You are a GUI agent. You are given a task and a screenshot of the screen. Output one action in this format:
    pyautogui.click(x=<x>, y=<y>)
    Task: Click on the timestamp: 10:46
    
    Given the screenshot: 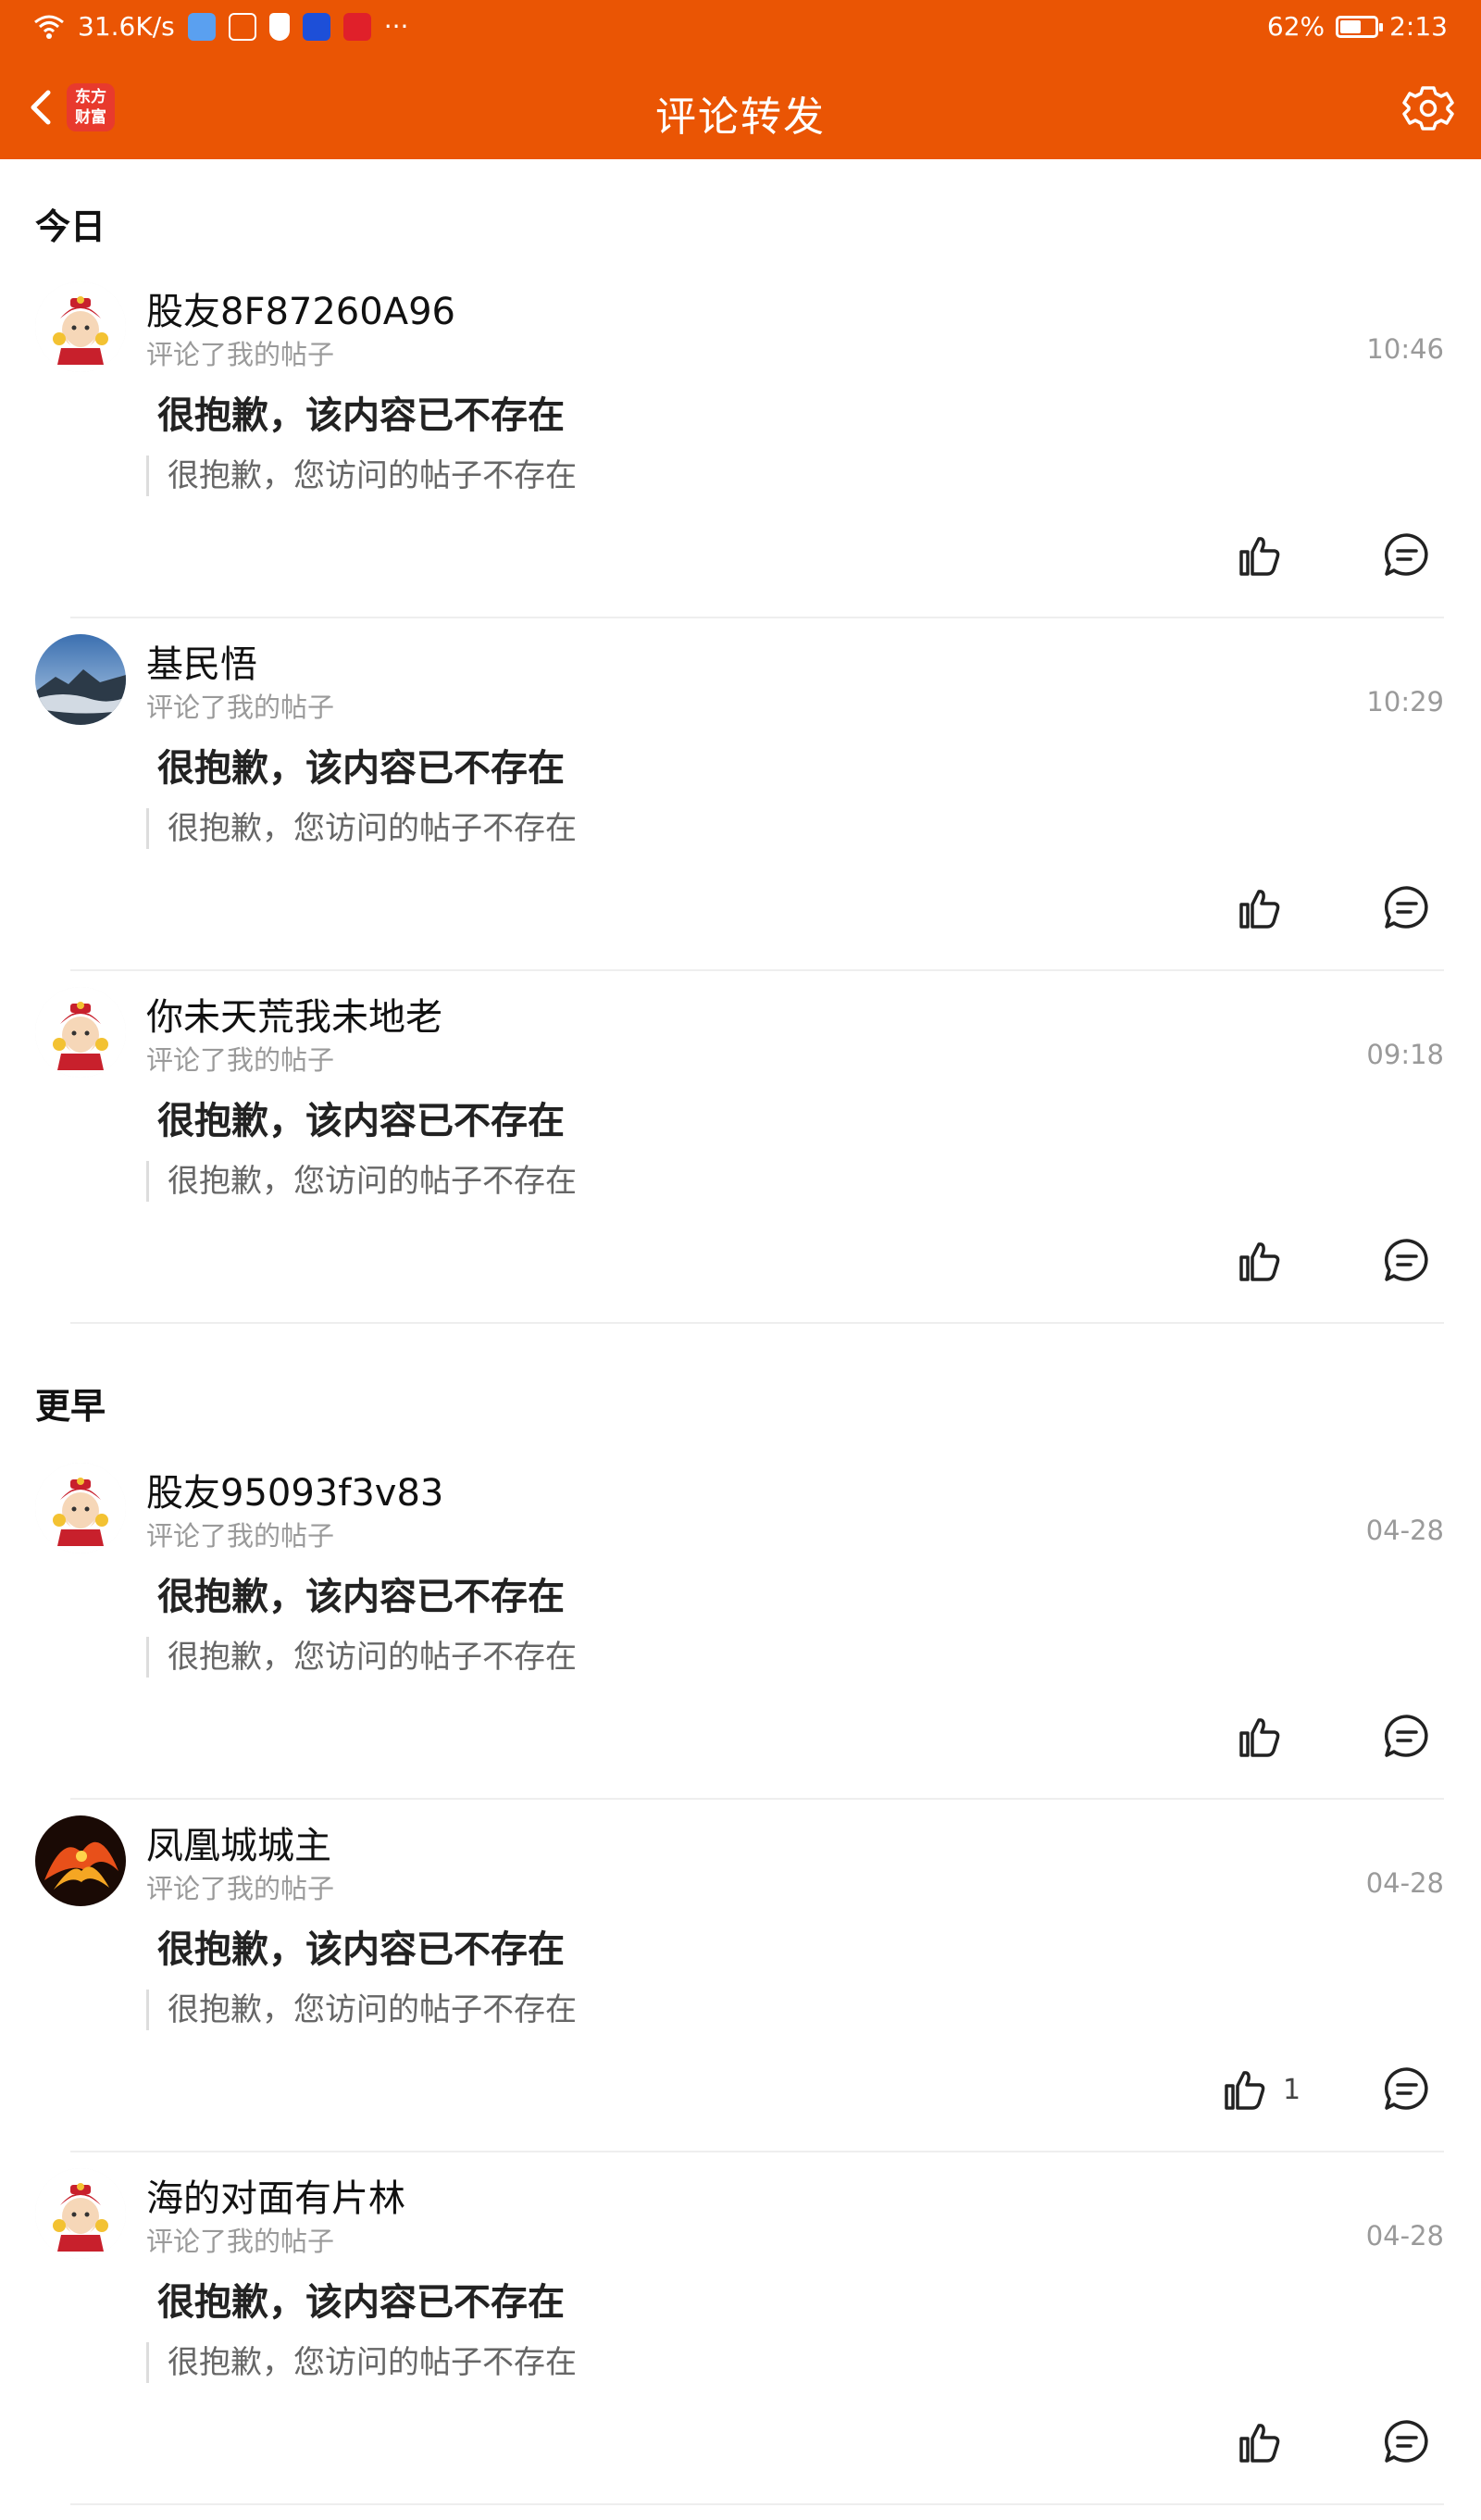 What is the action you would take?
    pyautogui.click(x=1405, y=349)
    